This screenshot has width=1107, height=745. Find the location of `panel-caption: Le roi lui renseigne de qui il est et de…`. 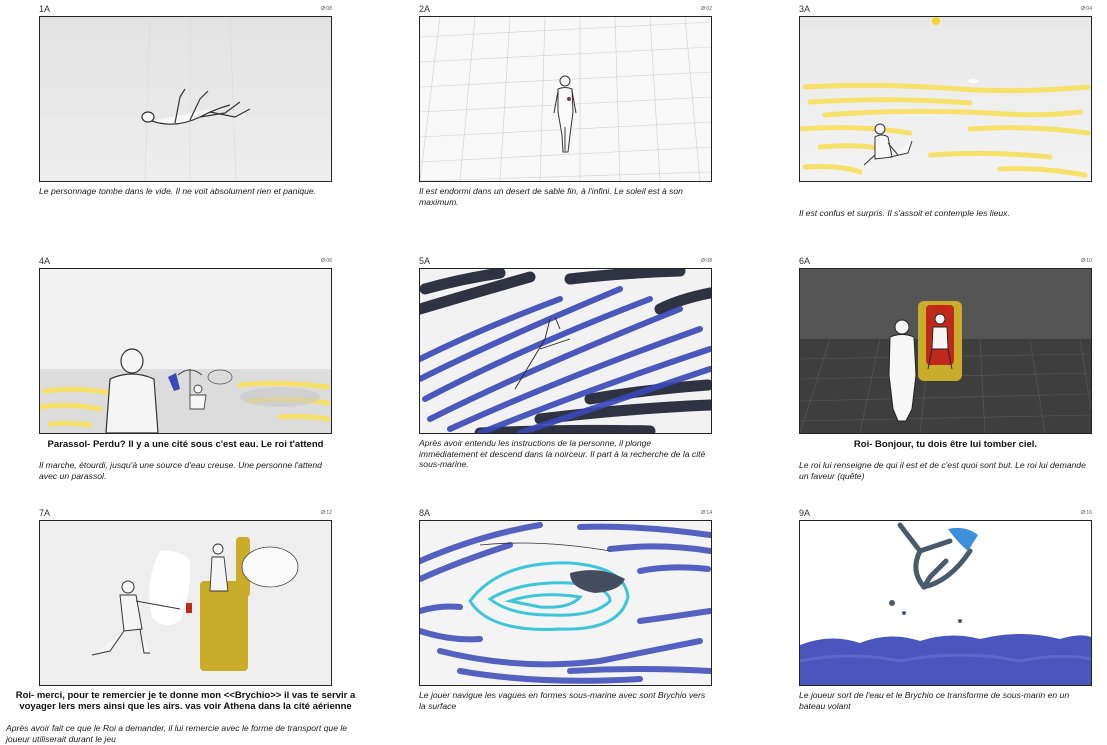

panel-caption: Le roi lui renseigne de qui il est et de… is located at coordinates (942, 470).